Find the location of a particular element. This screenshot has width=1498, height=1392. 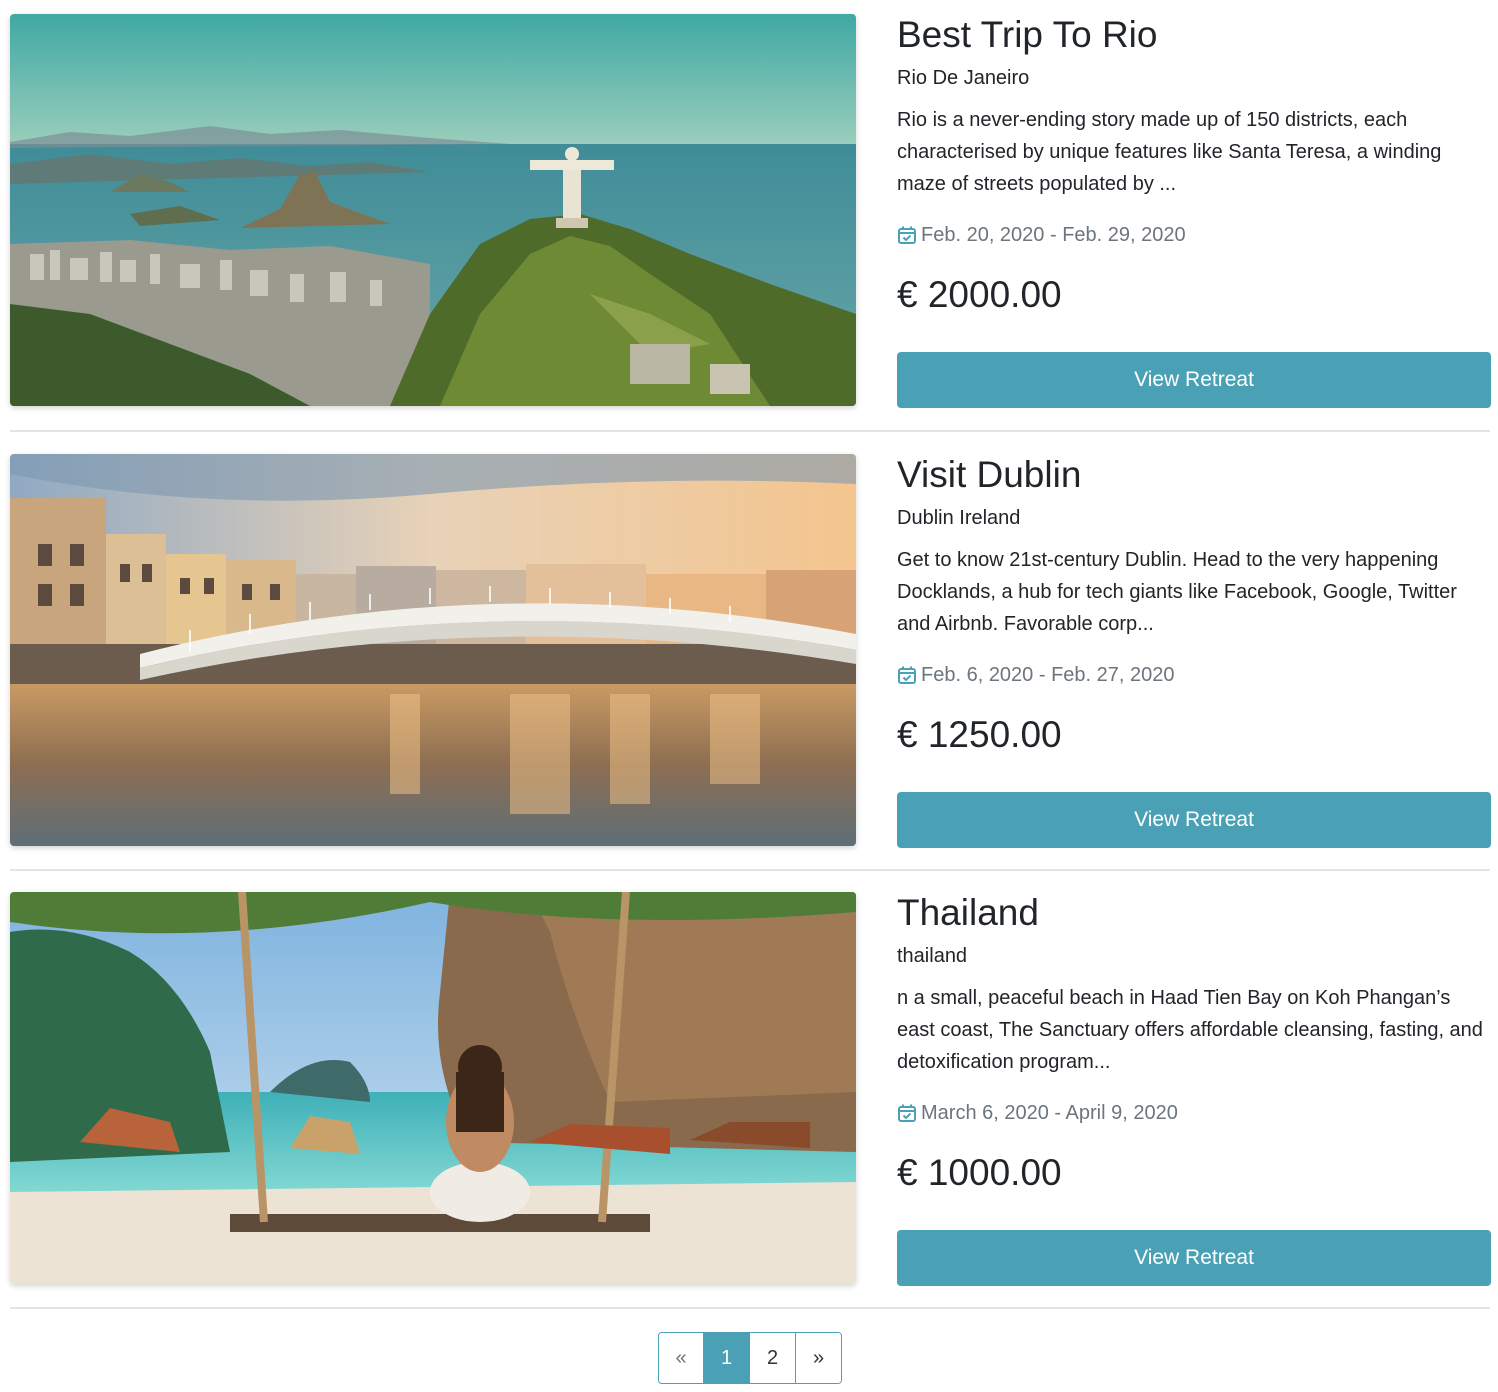

retreat-dates: Feb. 6, 2020 - Feb. 27, 2020 is located at coordinates (1036, 675).